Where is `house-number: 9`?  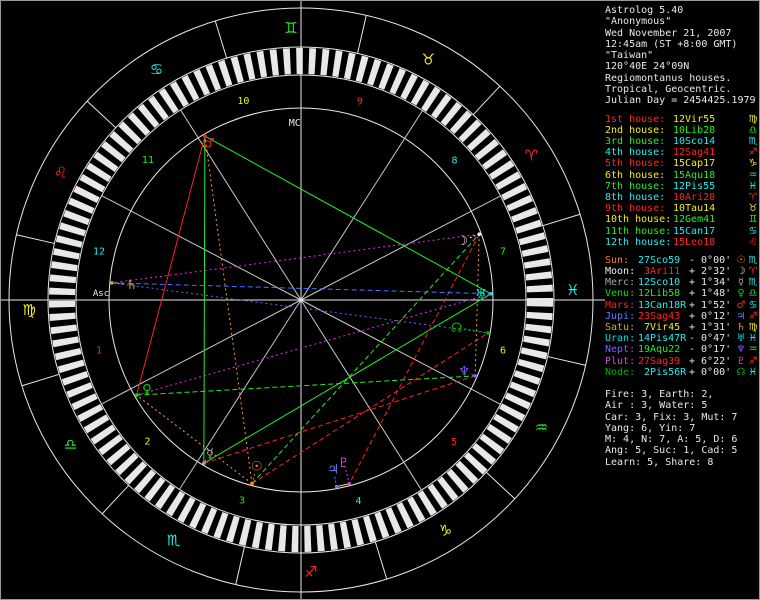 house-number: 9 is located at coordinates (360, 102).